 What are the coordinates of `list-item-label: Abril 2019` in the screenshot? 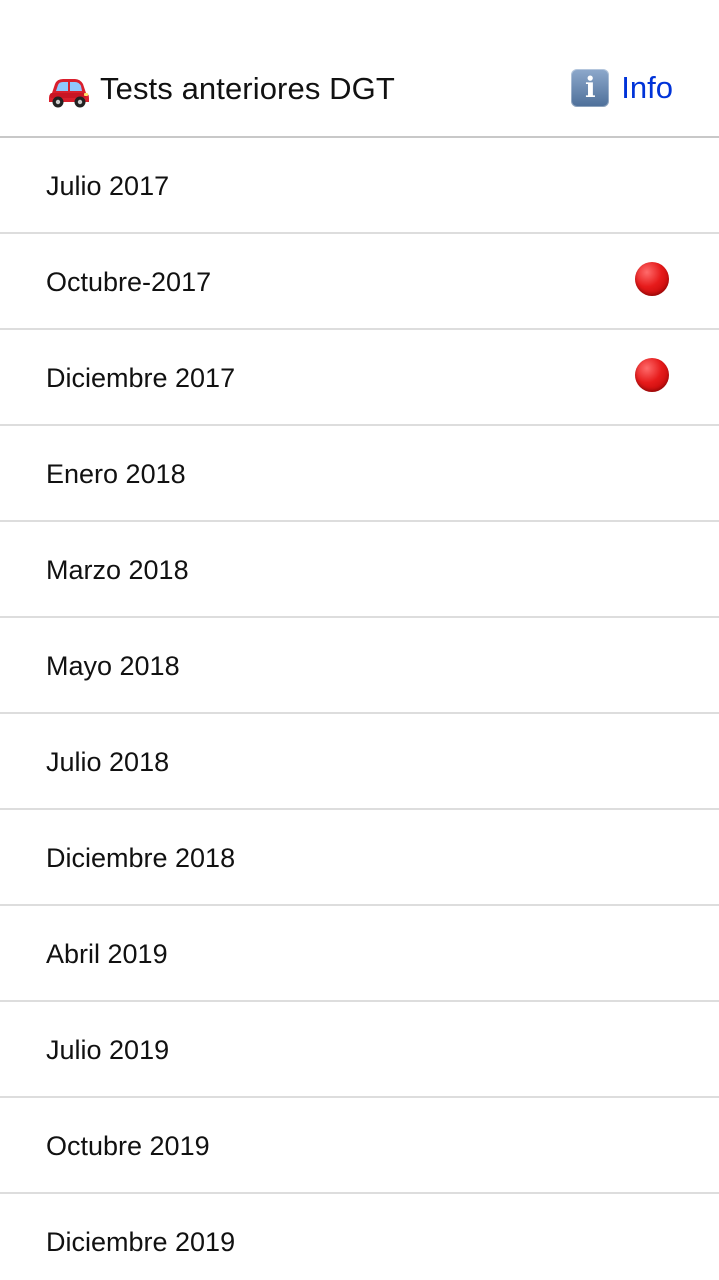 It's located at (107, 954).